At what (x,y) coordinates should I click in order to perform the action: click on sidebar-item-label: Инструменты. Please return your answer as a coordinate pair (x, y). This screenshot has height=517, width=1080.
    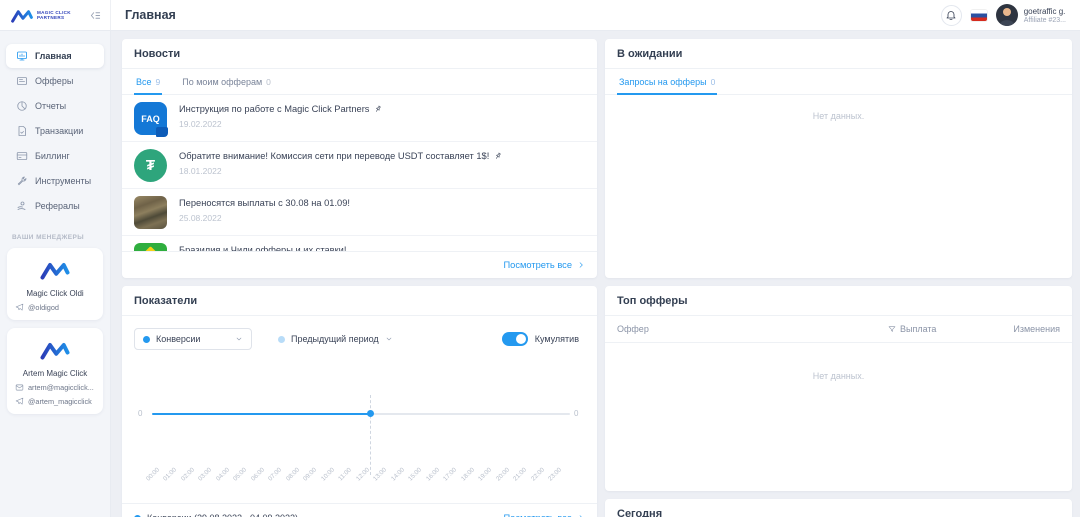
    Looking at the image, I should click on (63, 181).